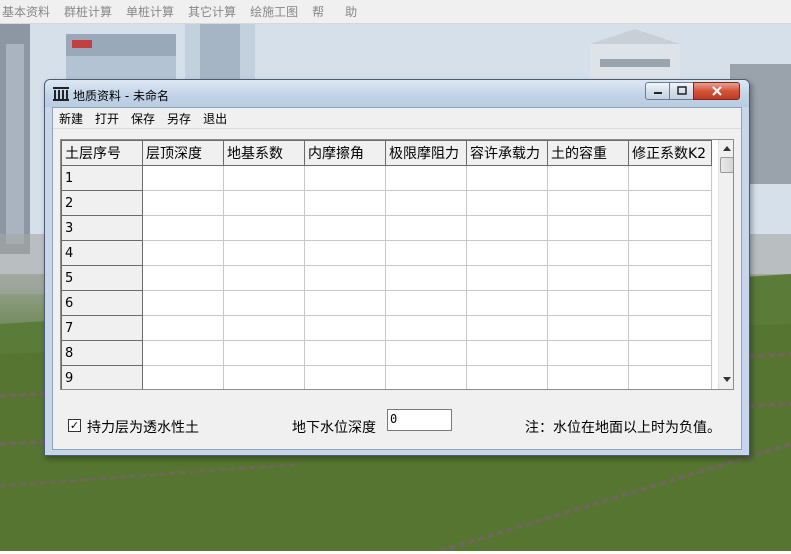  Describe the element at coordinates (215, 118) in the screenshot. I see `menu-exit: 退出` at that location.